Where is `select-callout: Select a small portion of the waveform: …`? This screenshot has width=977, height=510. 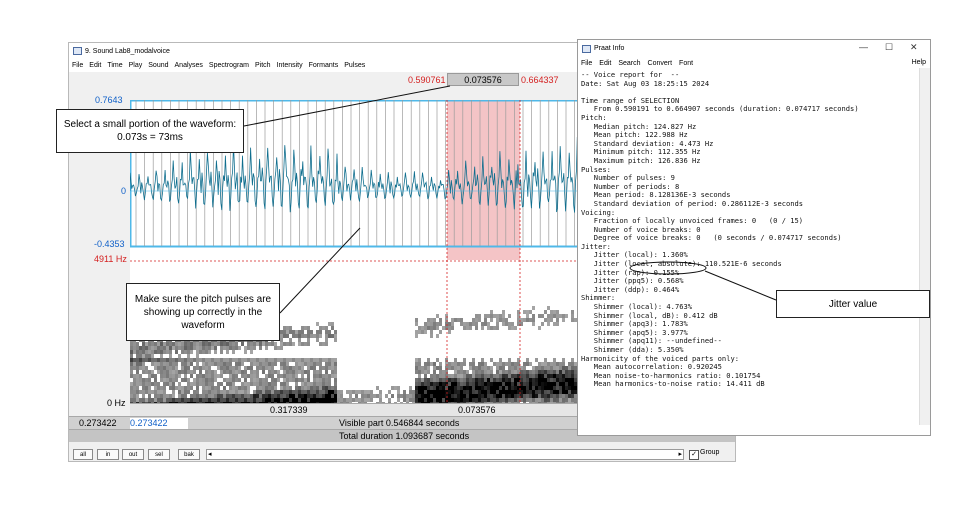
select-callout: Select a small portion of the waveform: … is located at coordinates (150, 131).